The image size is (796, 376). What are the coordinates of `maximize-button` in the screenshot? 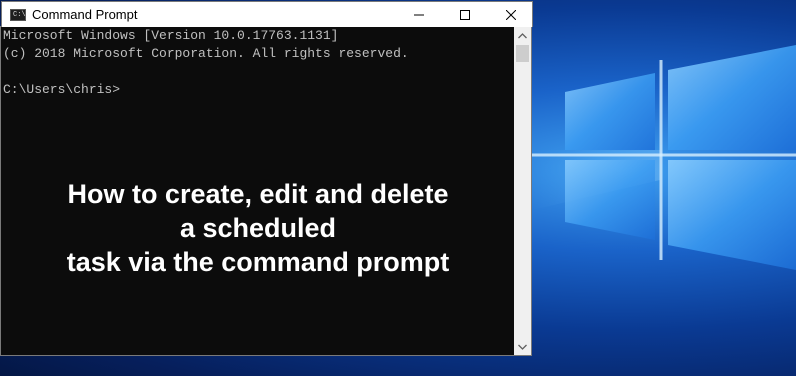 It's located at (465, 14).